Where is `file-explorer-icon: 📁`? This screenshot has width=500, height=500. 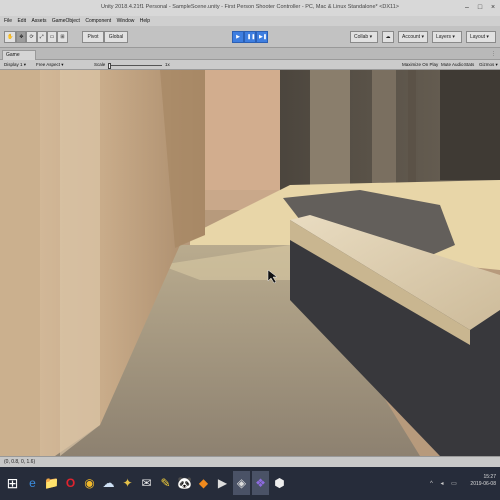 file-explorer-icon: 📁 is located at coordinates (51, 483).